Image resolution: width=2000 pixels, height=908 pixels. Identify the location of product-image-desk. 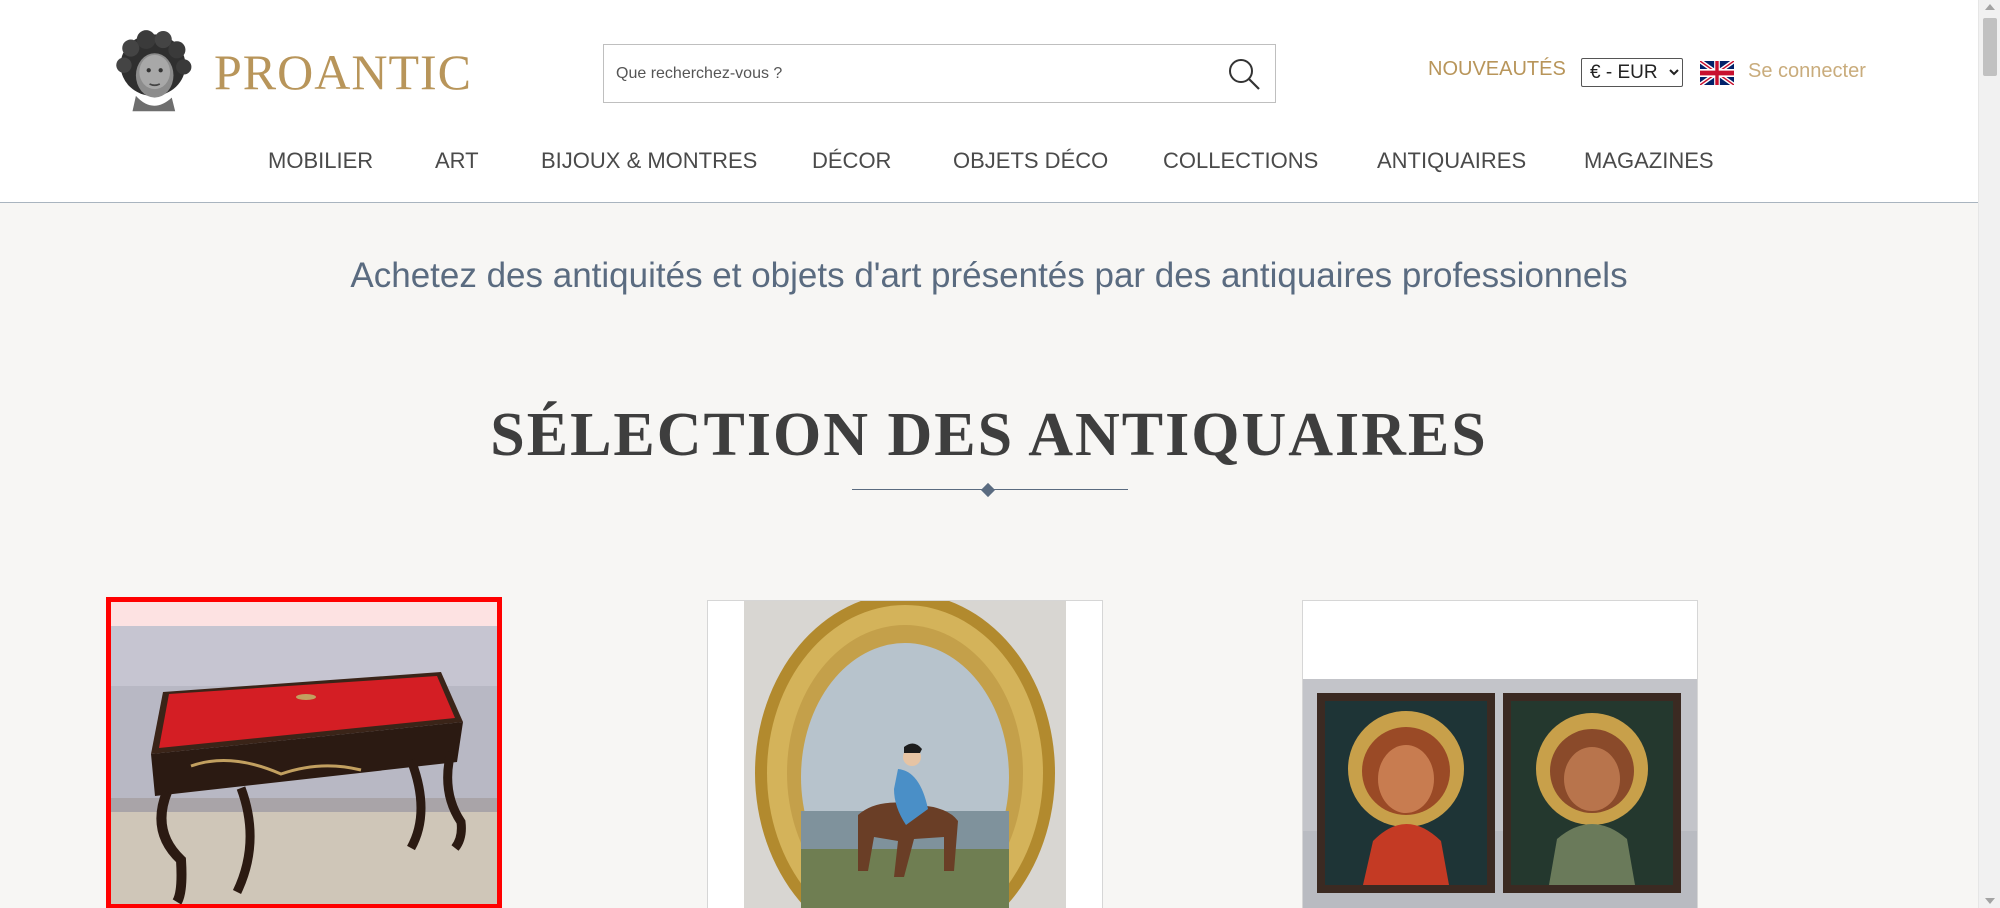
(304, 753).